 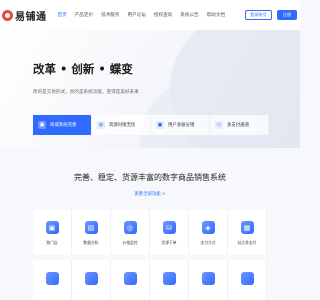 What do you see at coordinates (258, 15) in the screenshot?
I see `login-button: 登录账号` at bounding box center [258, 15].